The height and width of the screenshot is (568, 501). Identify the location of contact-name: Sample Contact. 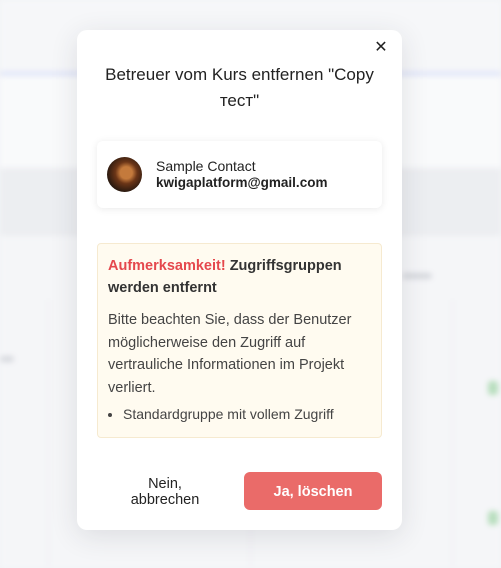
(206, 166).